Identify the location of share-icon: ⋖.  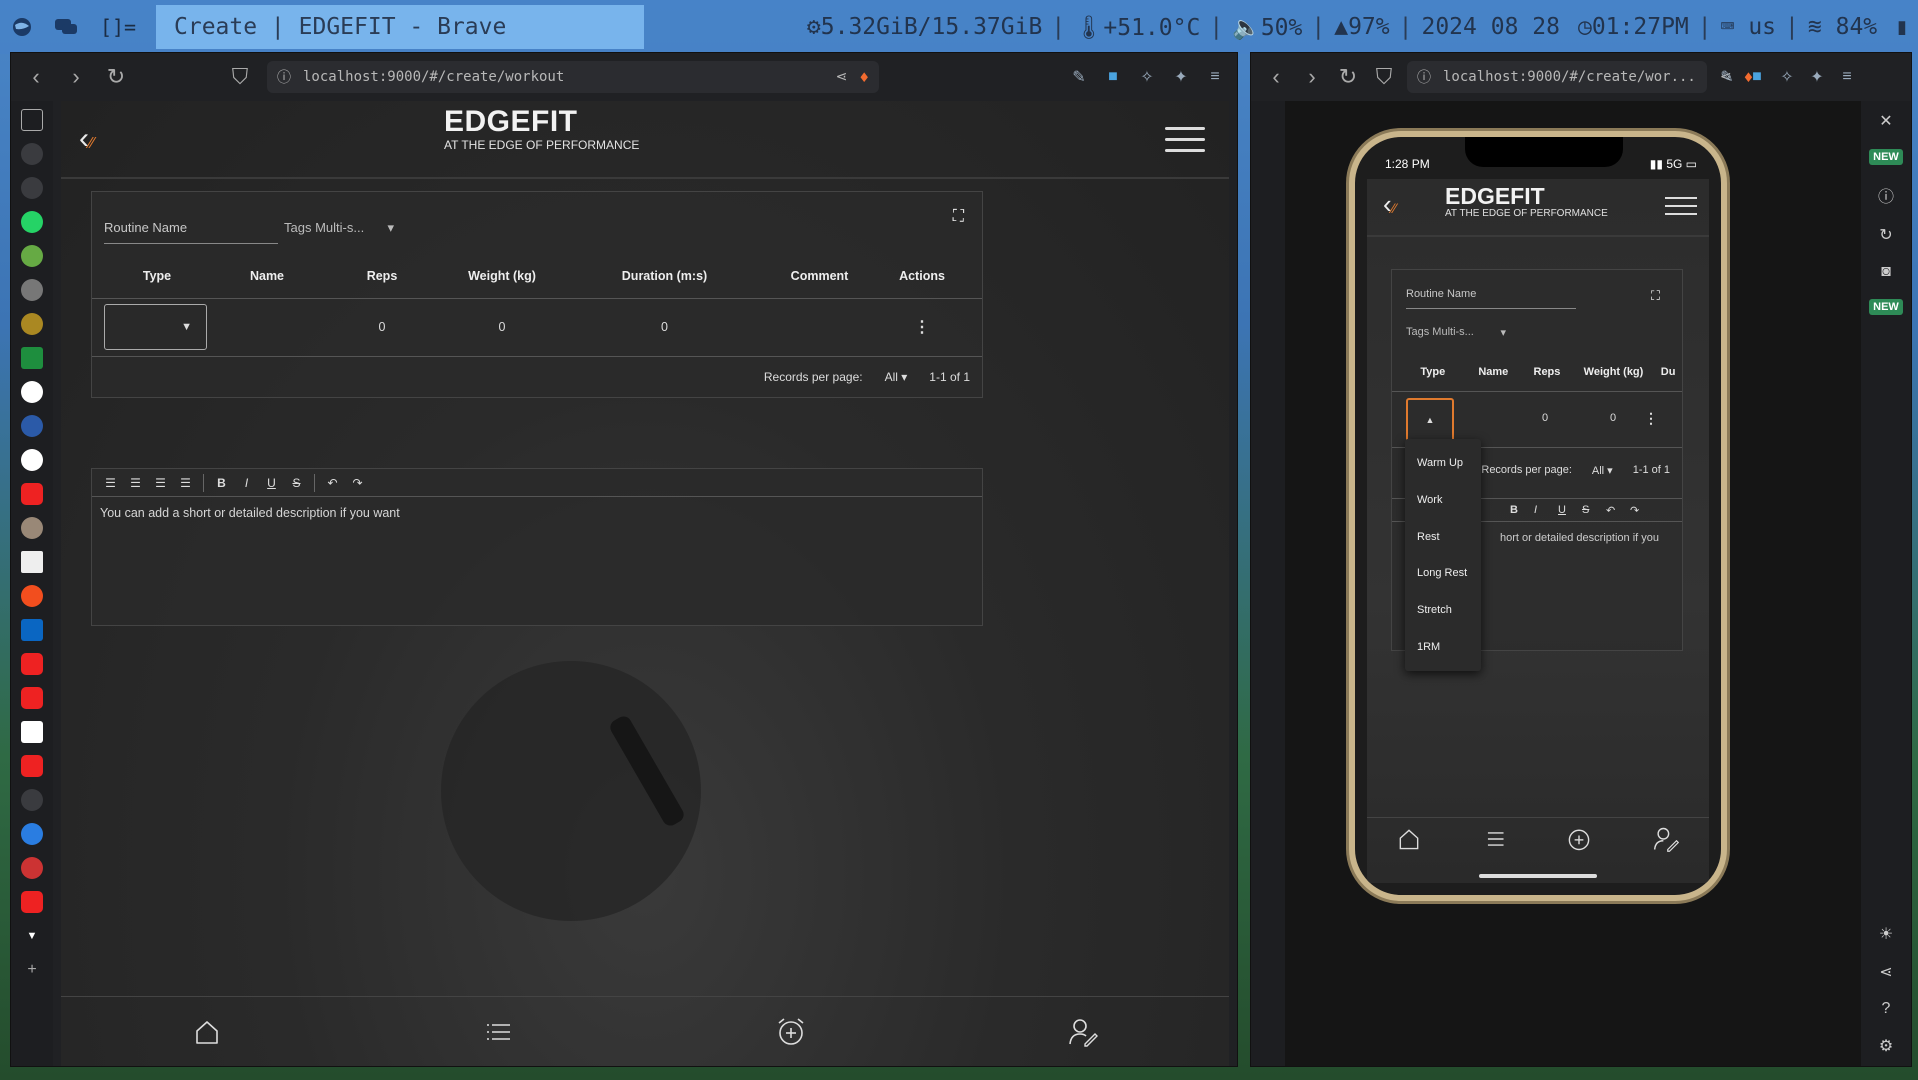
(1885, 972).